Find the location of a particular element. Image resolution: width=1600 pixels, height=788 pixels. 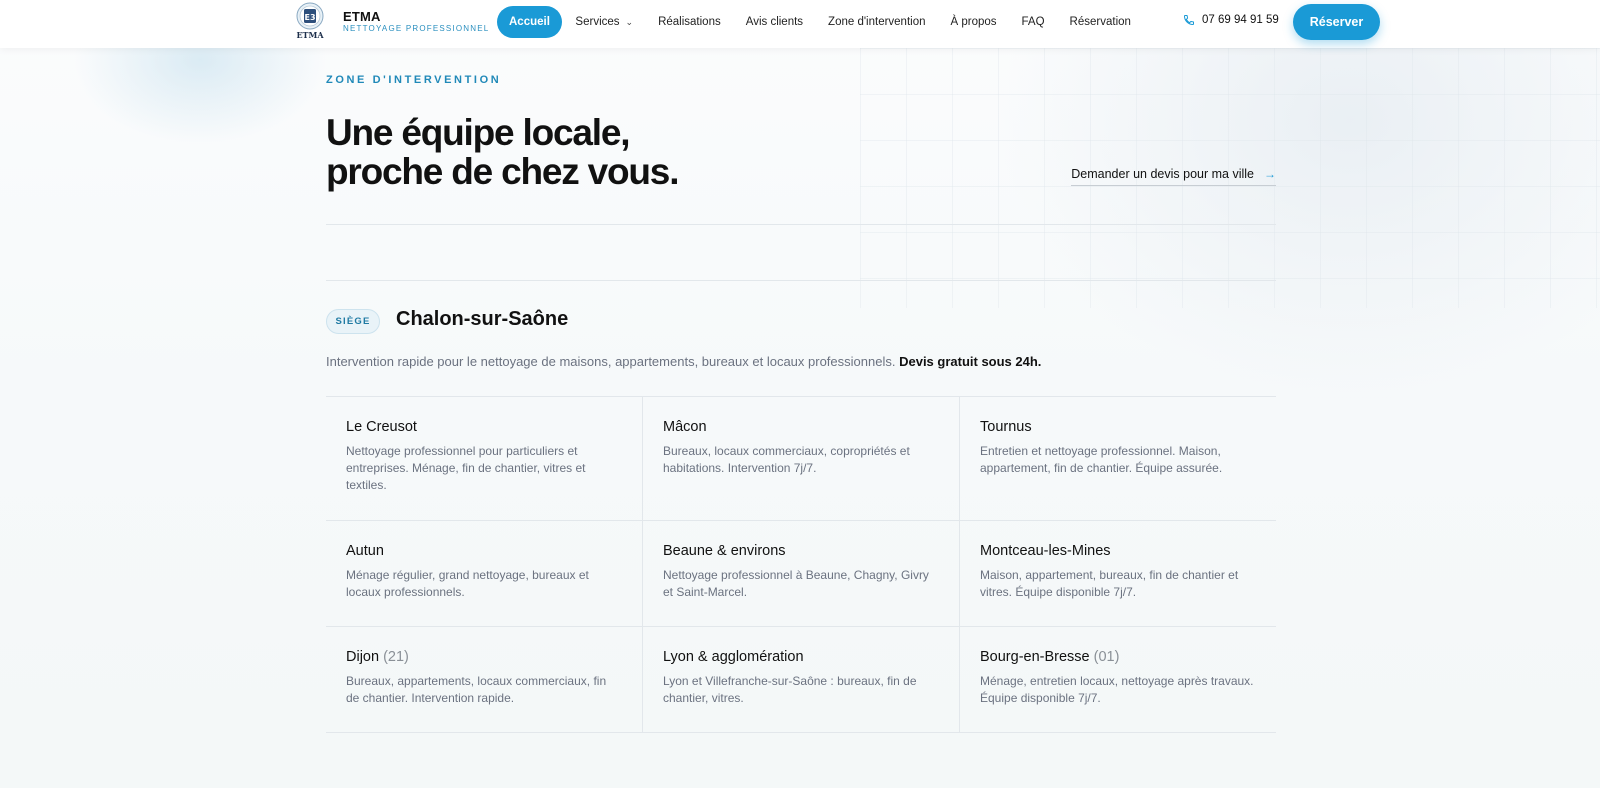

brand-tagline: NETTOYAGE PROFESSIONNEL is located at coordinates (416, 28).